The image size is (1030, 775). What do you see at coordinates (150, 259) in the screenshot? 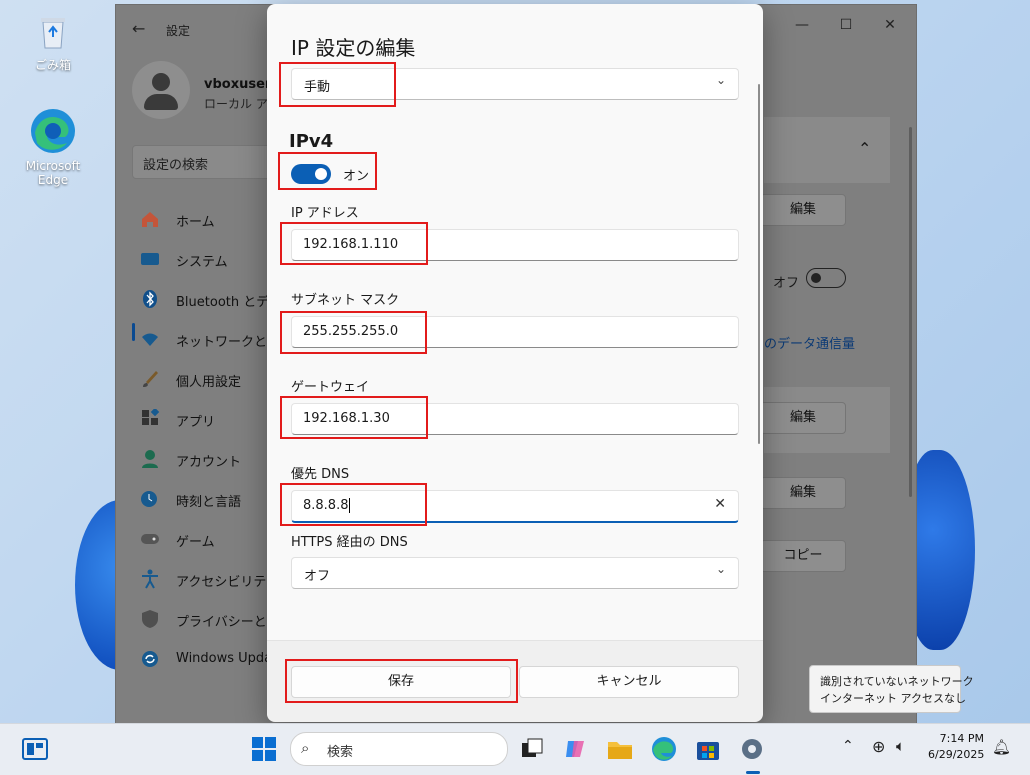
I see `system-icon` at bounding box center [150, 259].